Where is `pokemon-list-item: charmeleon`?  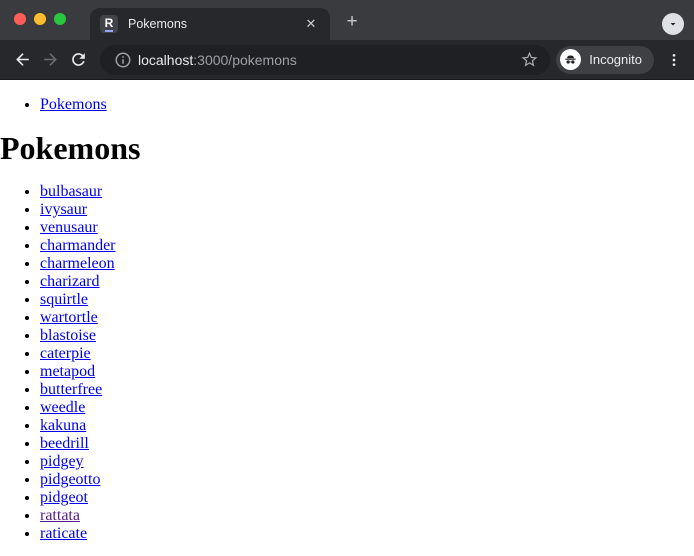 pokemon-list-item: charmeleon is located at coordinates (367, 264).